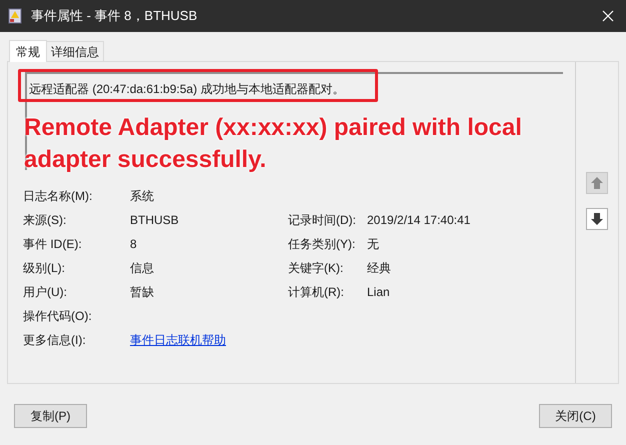 The image size is (626, 445). Describe the element at coordinates (52, 244) in the screenshot. I see `field-label: 事件 ID(E):` at that location.